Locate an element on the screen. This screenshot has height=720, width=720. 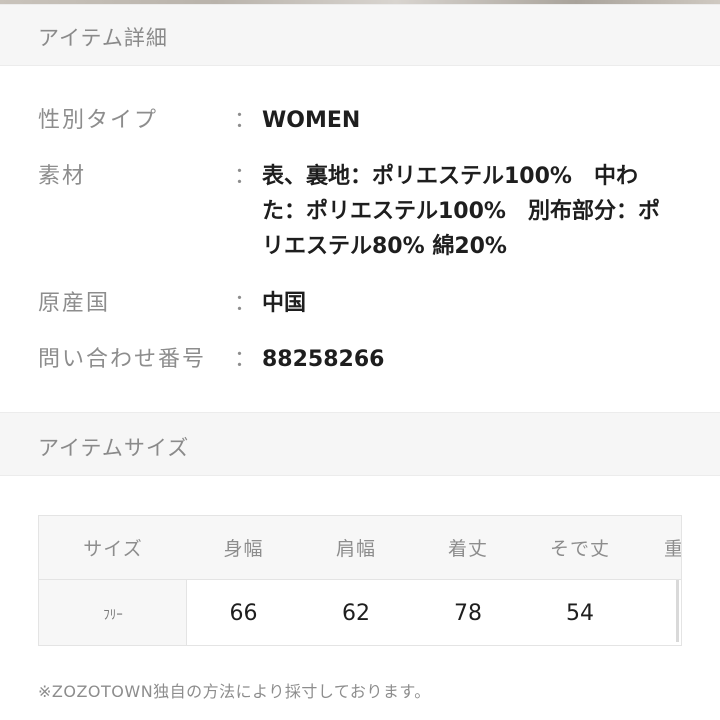
detail-label-origin: 原産国 is located at coordinates (74, 303).